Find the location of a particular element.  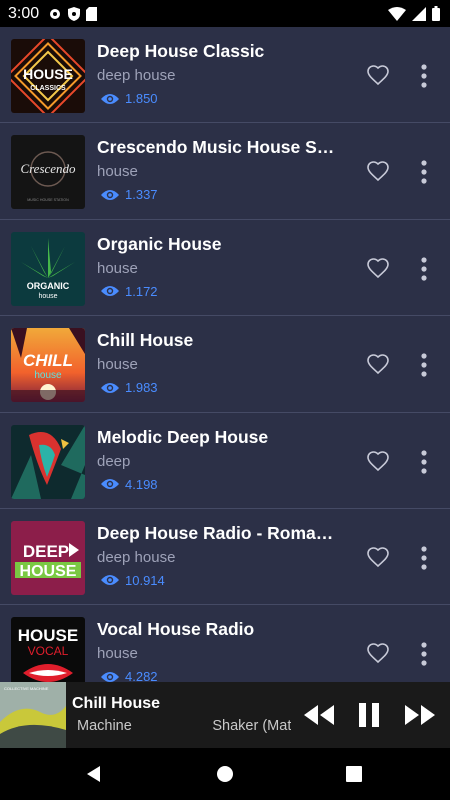

player-artwork: COLLECTIVE MACHINE is located at coordinates (33, 715).